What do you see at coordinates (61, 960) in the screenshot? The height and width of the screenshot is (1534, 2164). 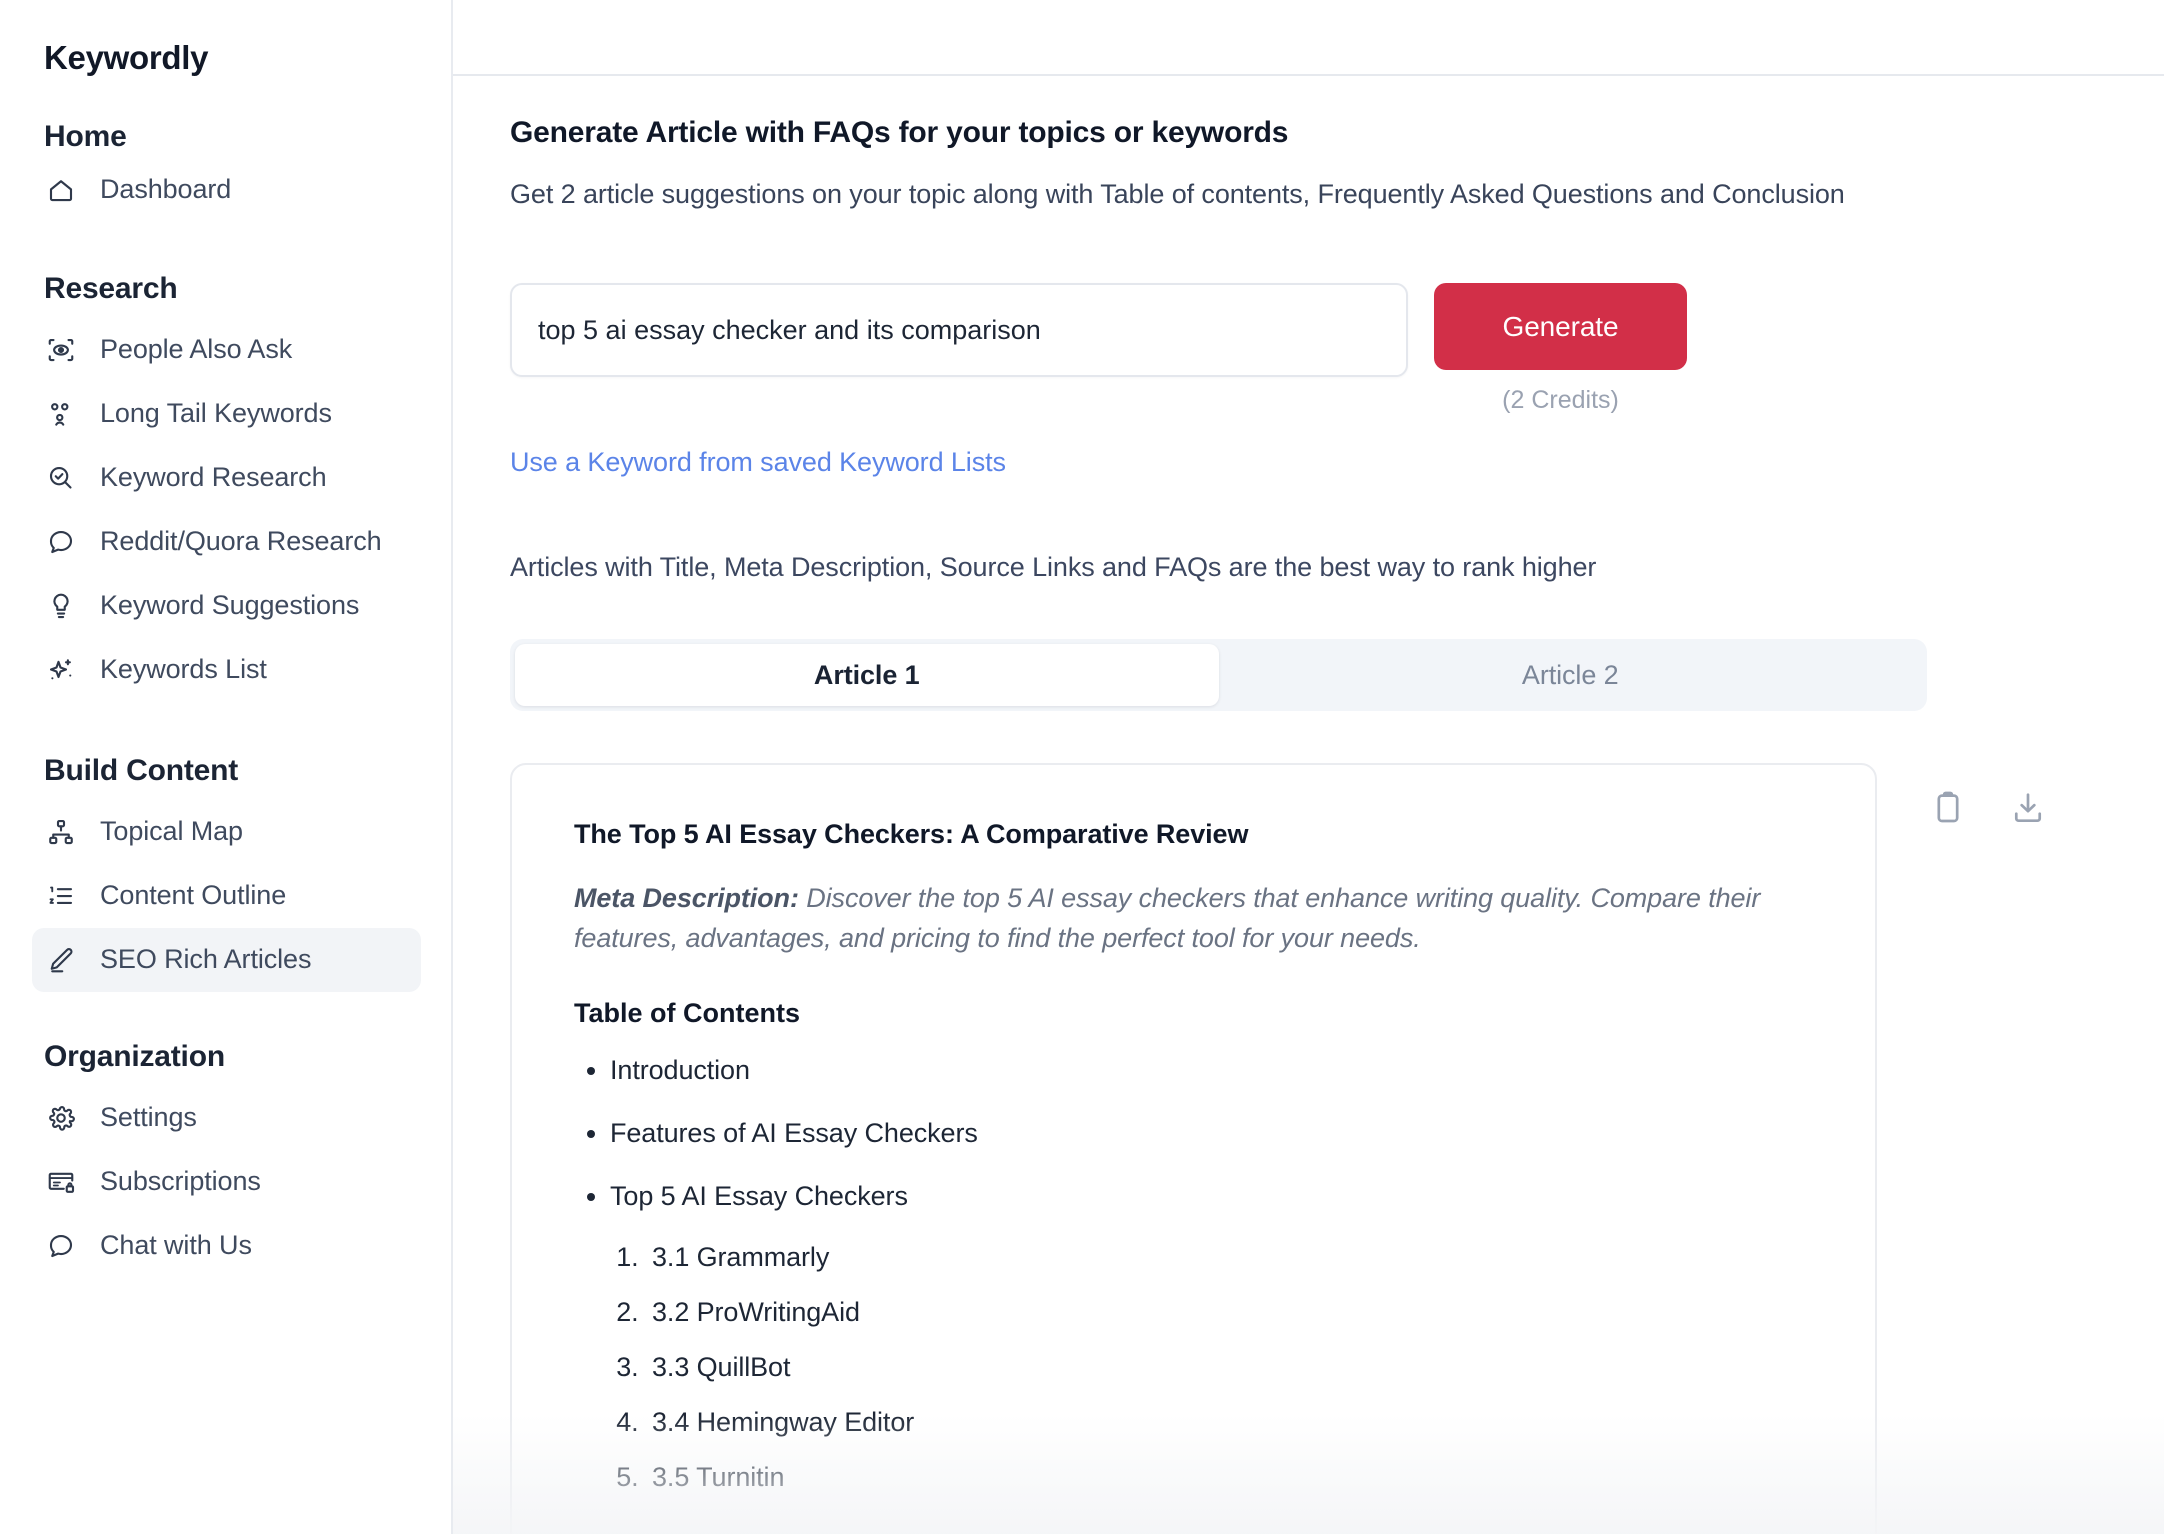 I see `pencil-icon` at bounding box center [61, 960].